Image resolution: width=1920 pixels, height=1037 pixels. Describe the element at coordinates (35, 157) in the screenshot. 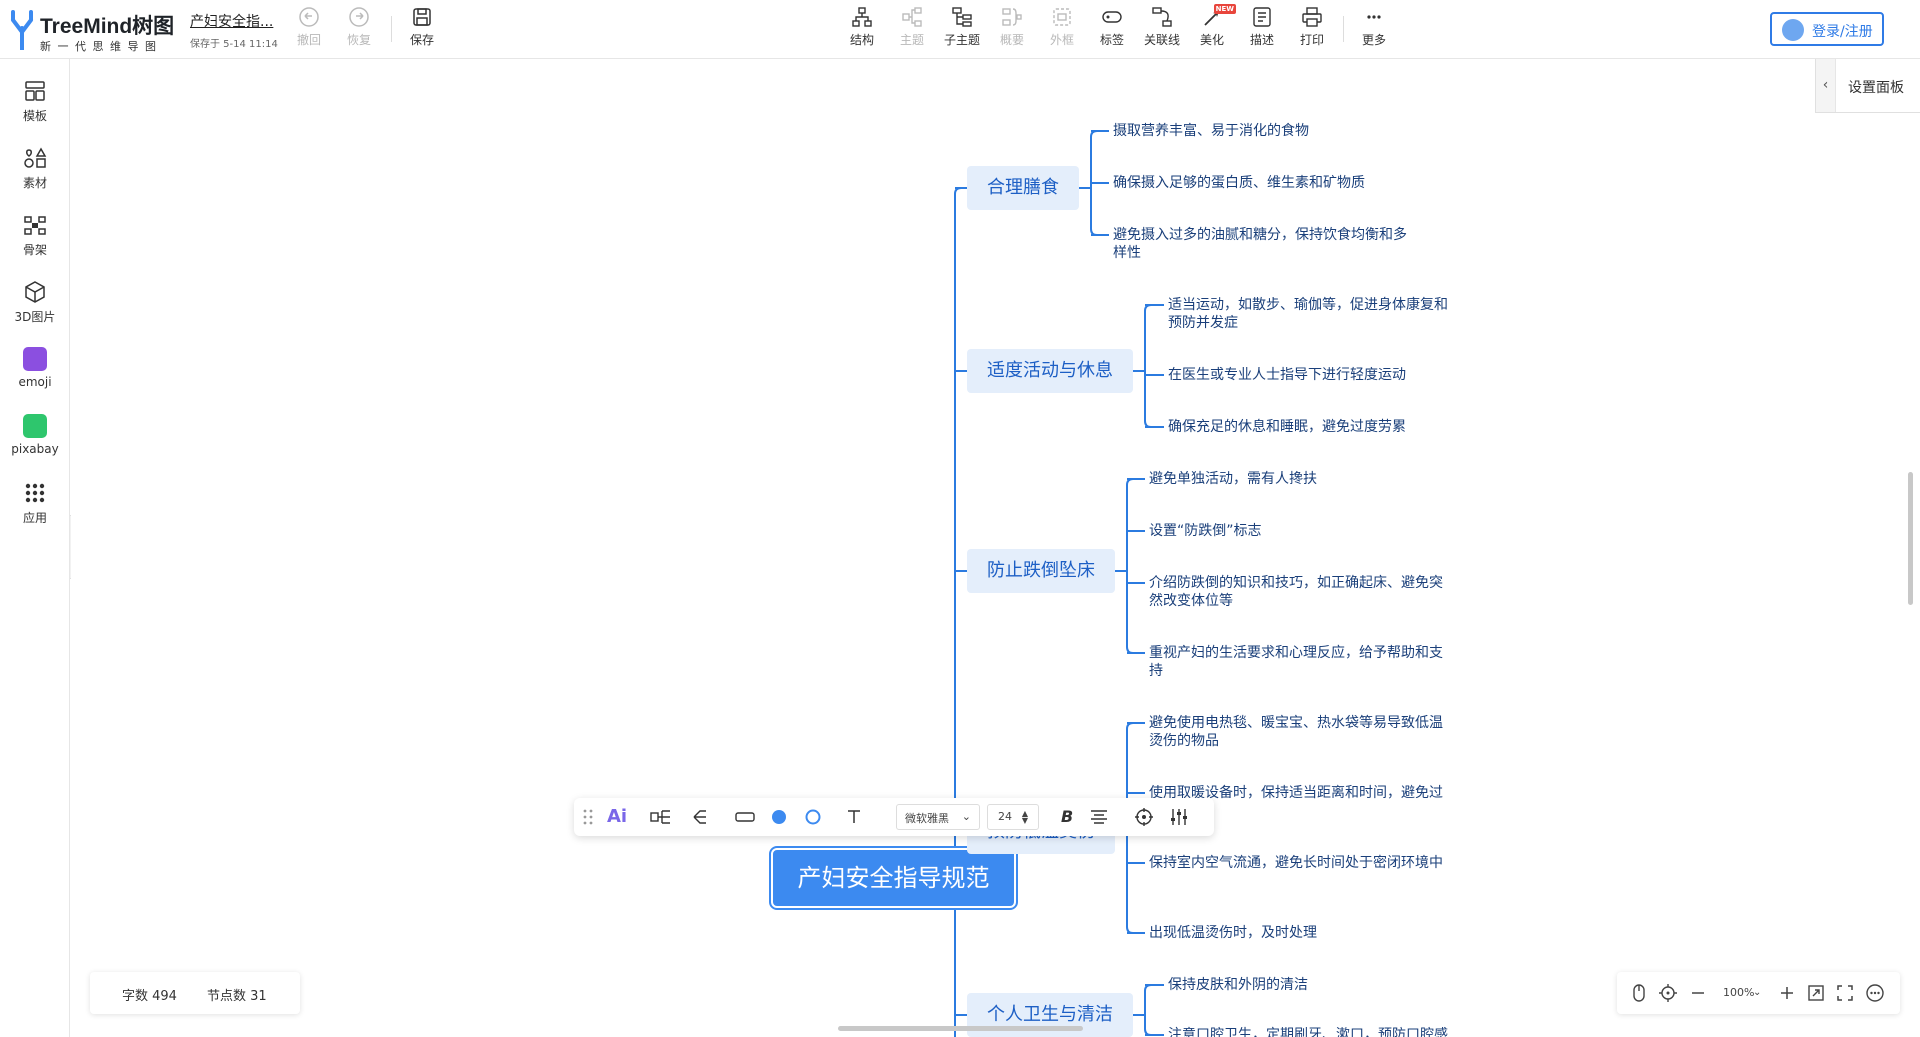

I see `shapes-icon` at that location.